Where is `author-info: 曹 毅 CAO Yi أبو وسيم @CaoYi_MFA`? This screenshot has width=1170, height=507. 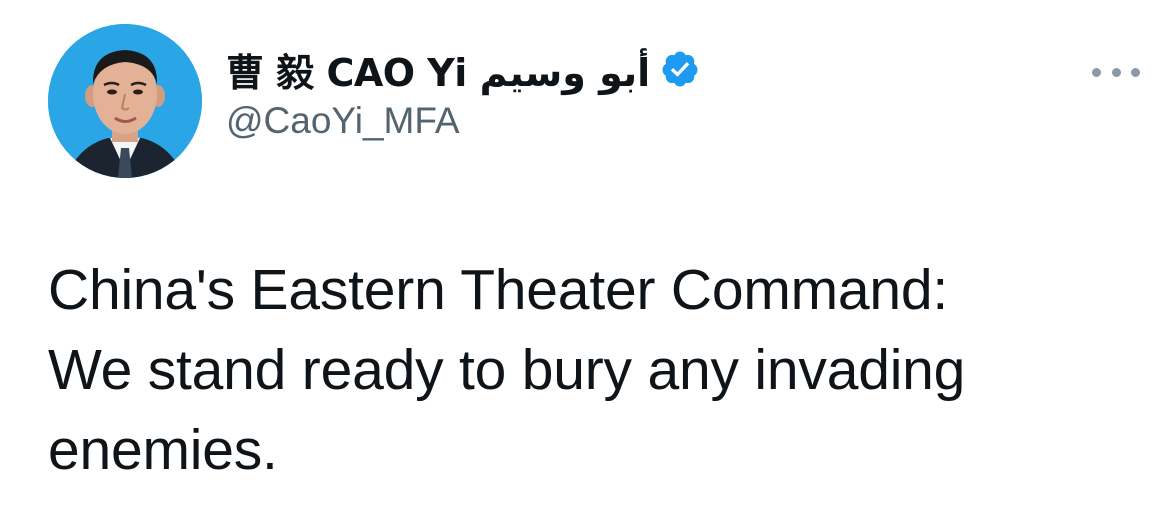 author-info: 曹 毅 CAO Yi أبو وسيم @CaoYi_MFA is located at coordinates (463, 93).